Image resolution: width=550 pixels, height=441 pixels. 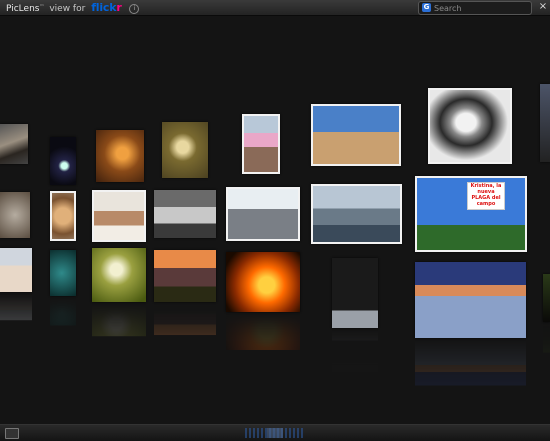 What do you see at coordinates (119, 216) in the screenshot?
I see `photo-couple-bed` at bounding box center [119, 216].